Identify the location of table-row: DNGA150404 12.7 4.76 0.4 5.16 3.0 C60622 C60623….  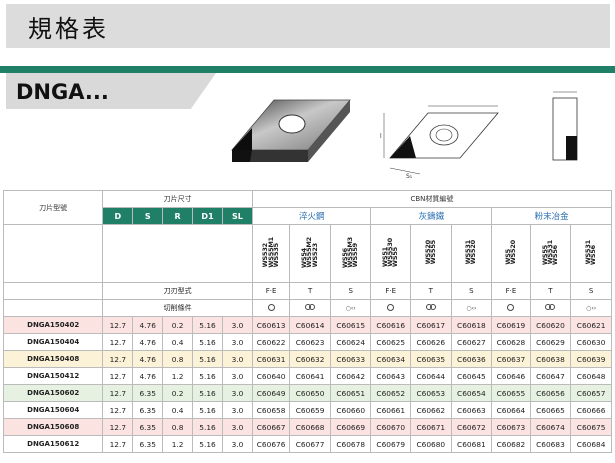
(307, 342).